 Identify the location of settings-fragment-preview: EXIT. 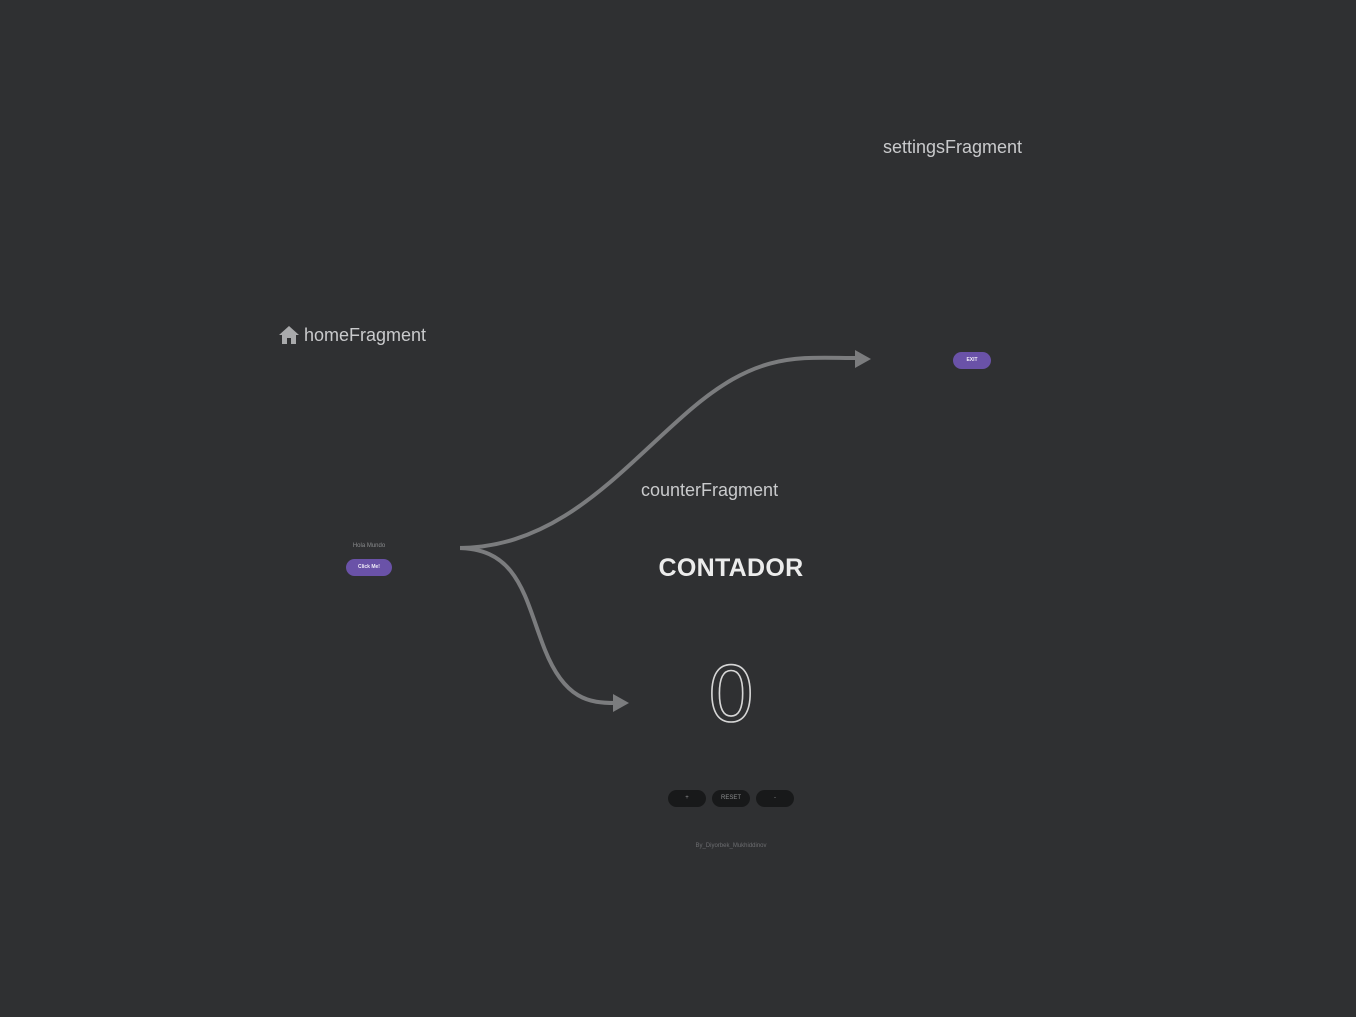
(974, 359).